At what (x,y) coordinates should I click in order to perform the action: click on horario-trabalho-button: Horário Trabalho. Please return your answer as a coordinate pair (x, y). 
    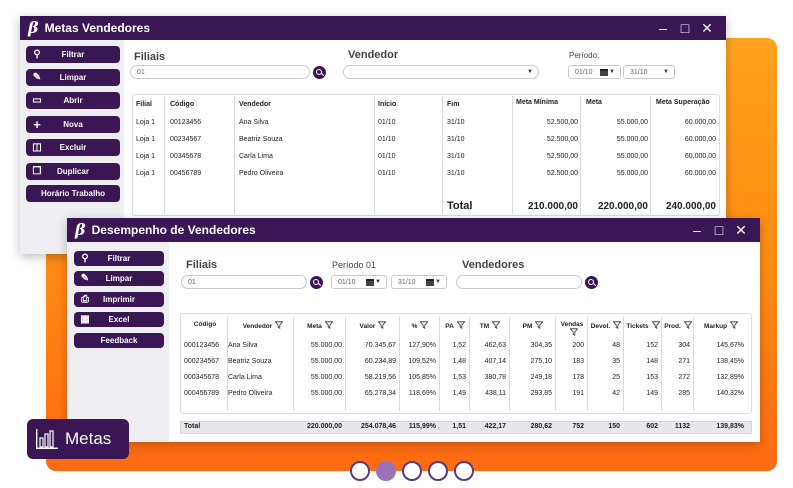
    Looking at the image, I should click on (73, 193).